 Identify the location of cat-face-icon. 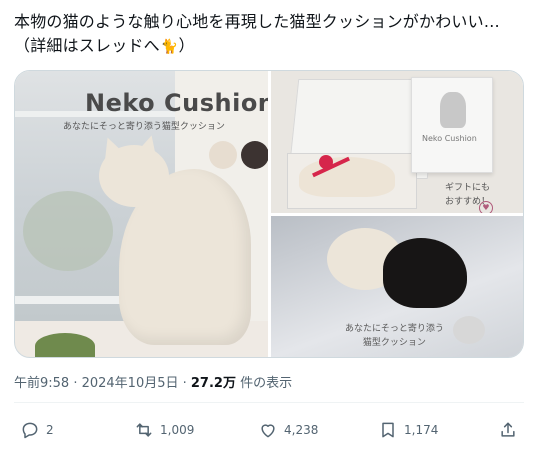
(469, 330).